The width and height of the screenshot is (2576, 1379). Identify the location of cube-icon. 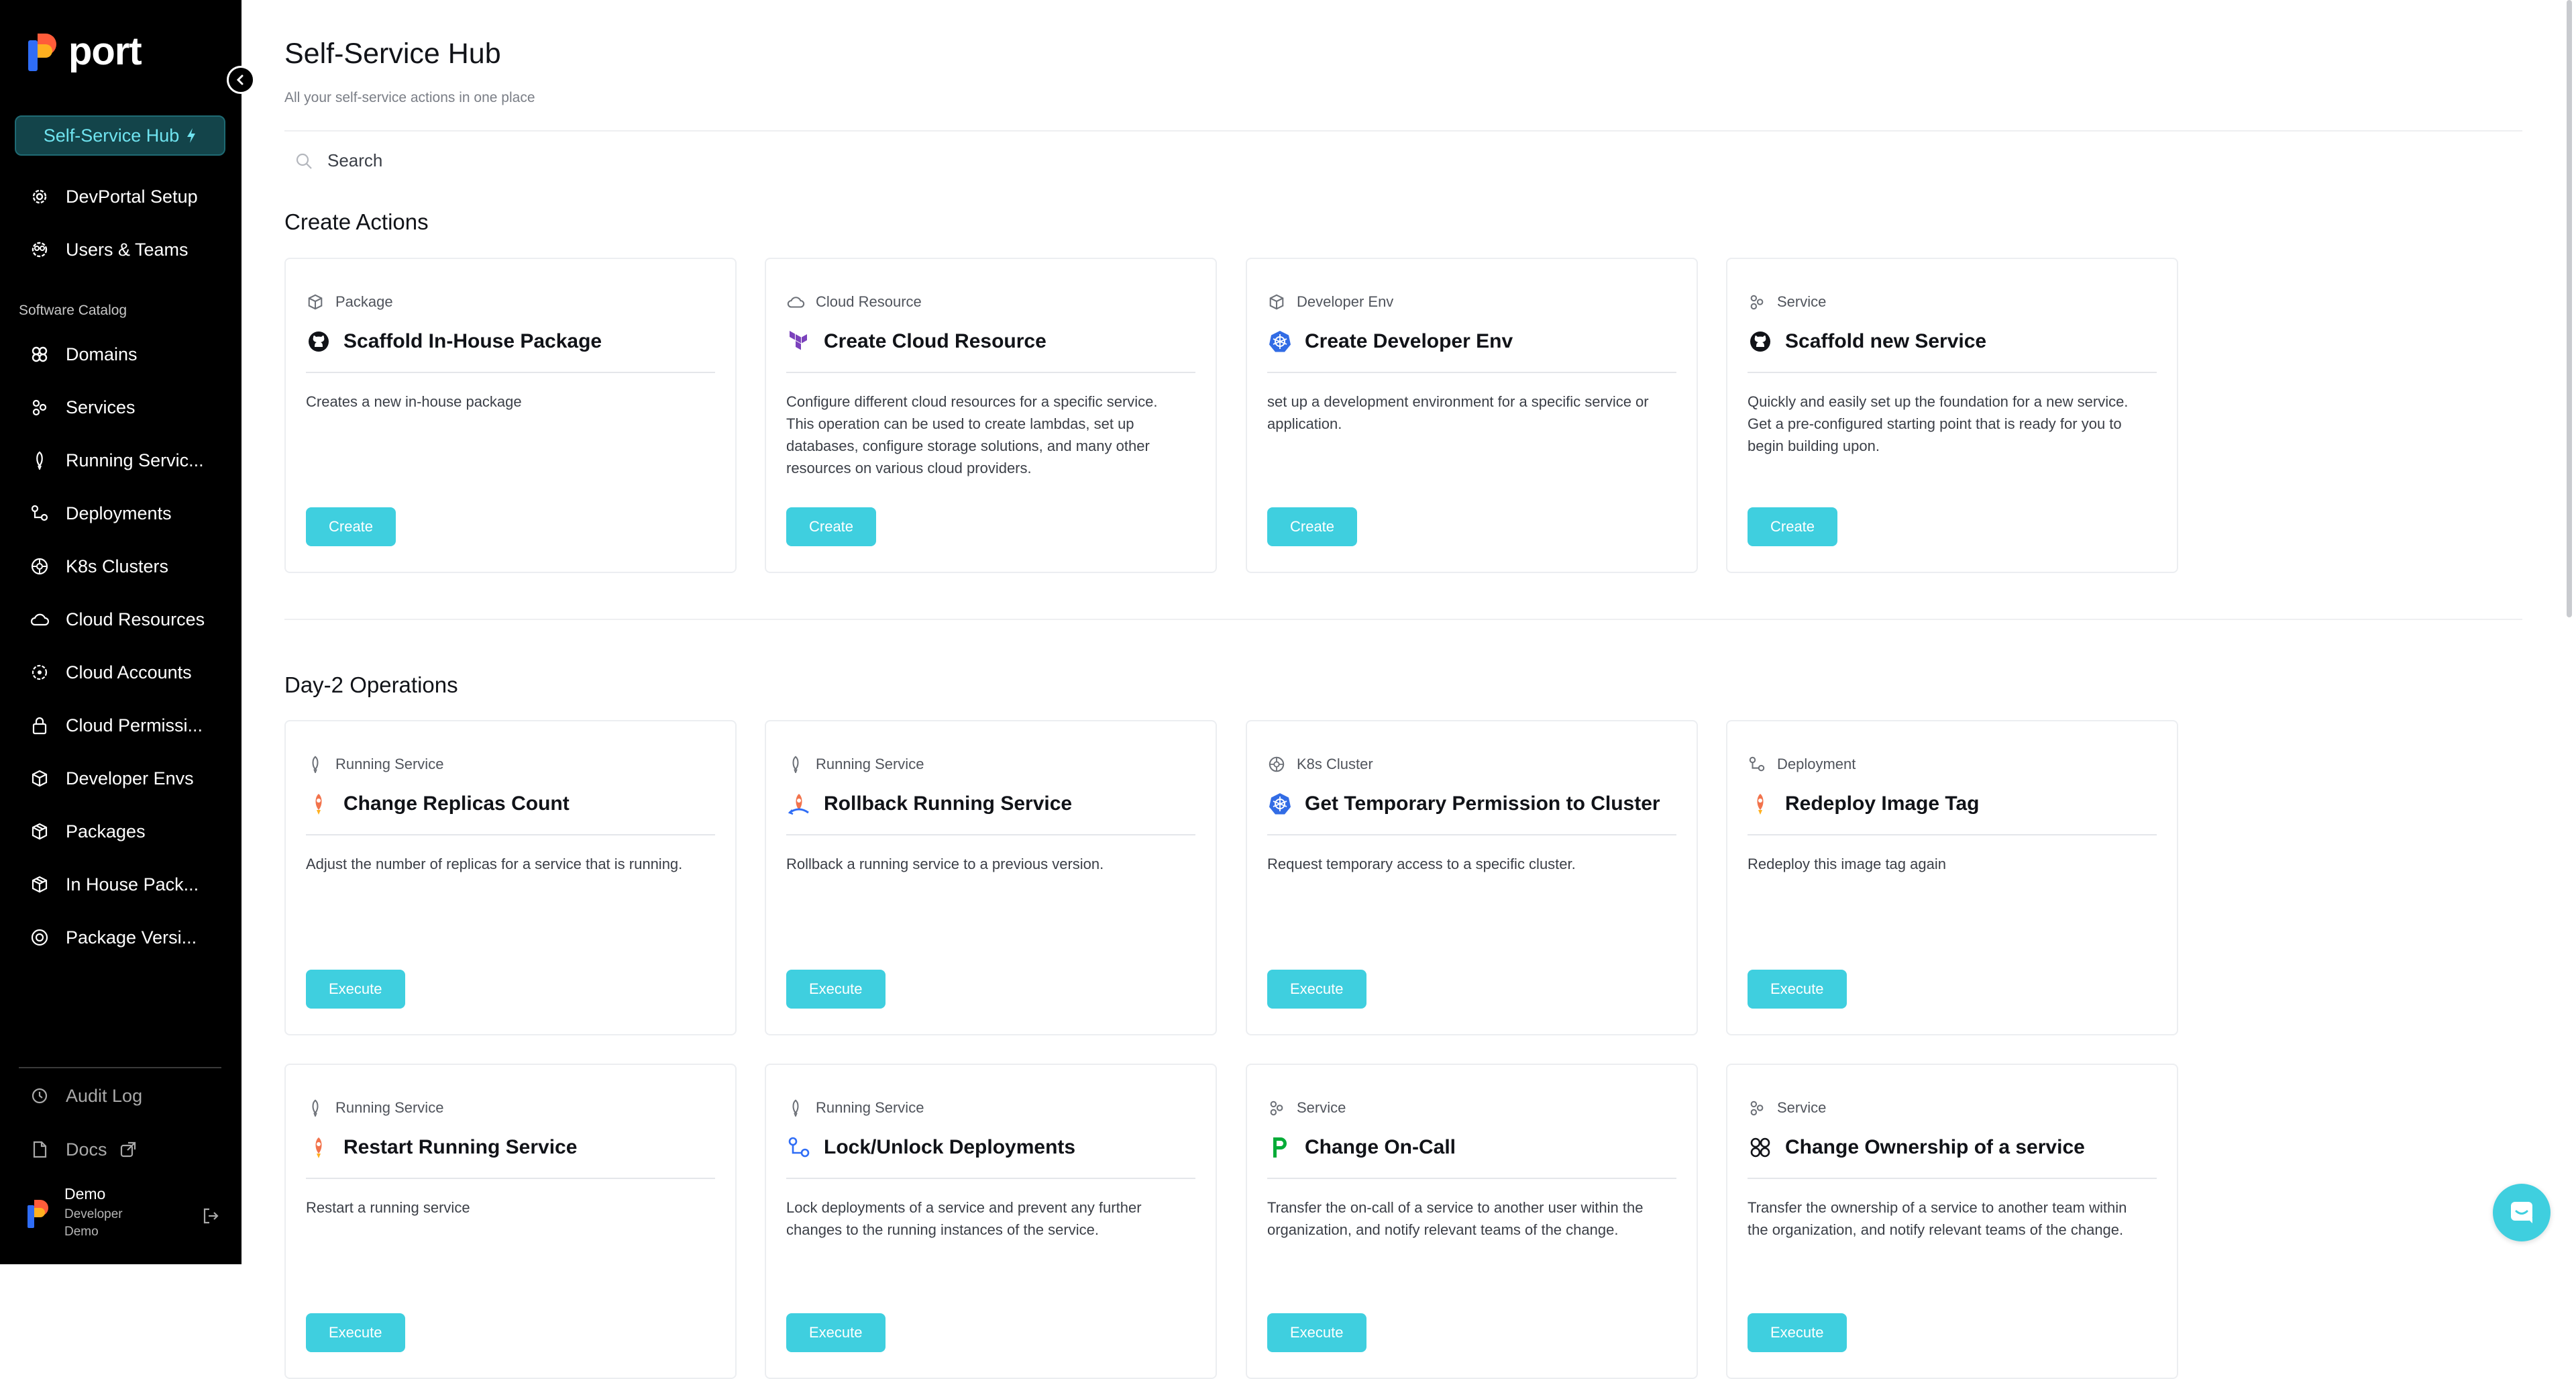
(40, 778).